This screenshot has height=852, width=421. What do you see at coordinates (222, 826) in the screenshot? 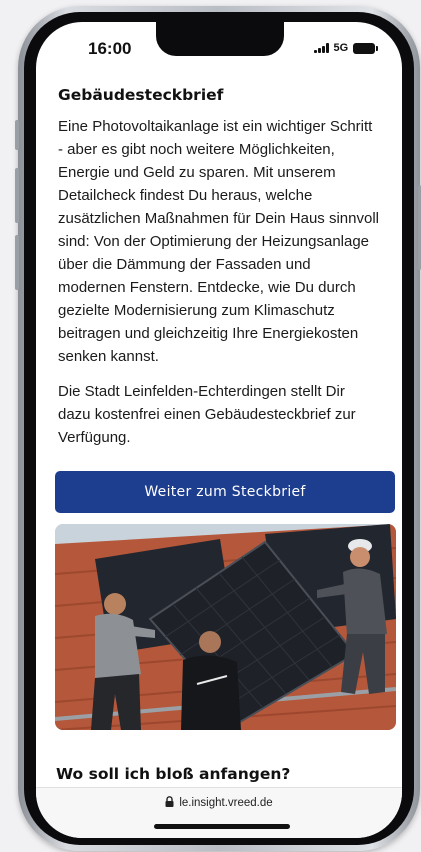
I see `home-indicator` at bounding box center [222, 826].